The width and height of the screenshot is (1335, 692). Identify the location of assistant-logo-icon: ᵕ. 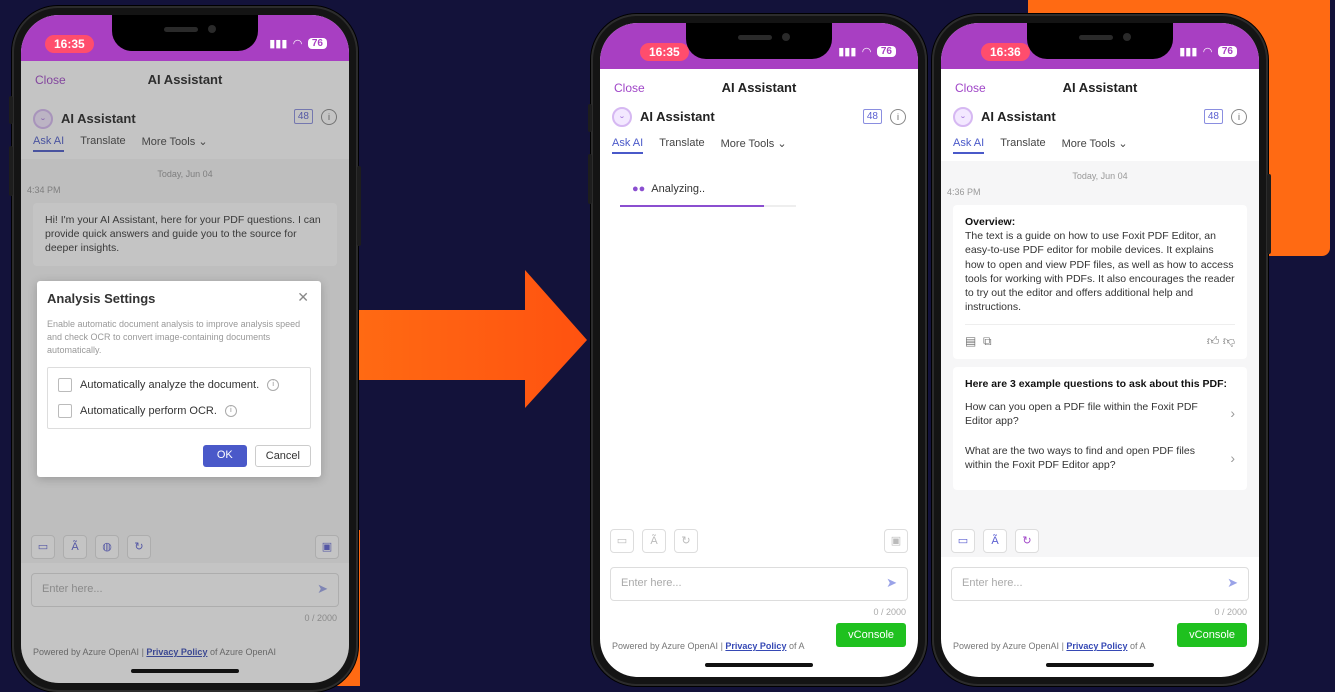
(622, 117).